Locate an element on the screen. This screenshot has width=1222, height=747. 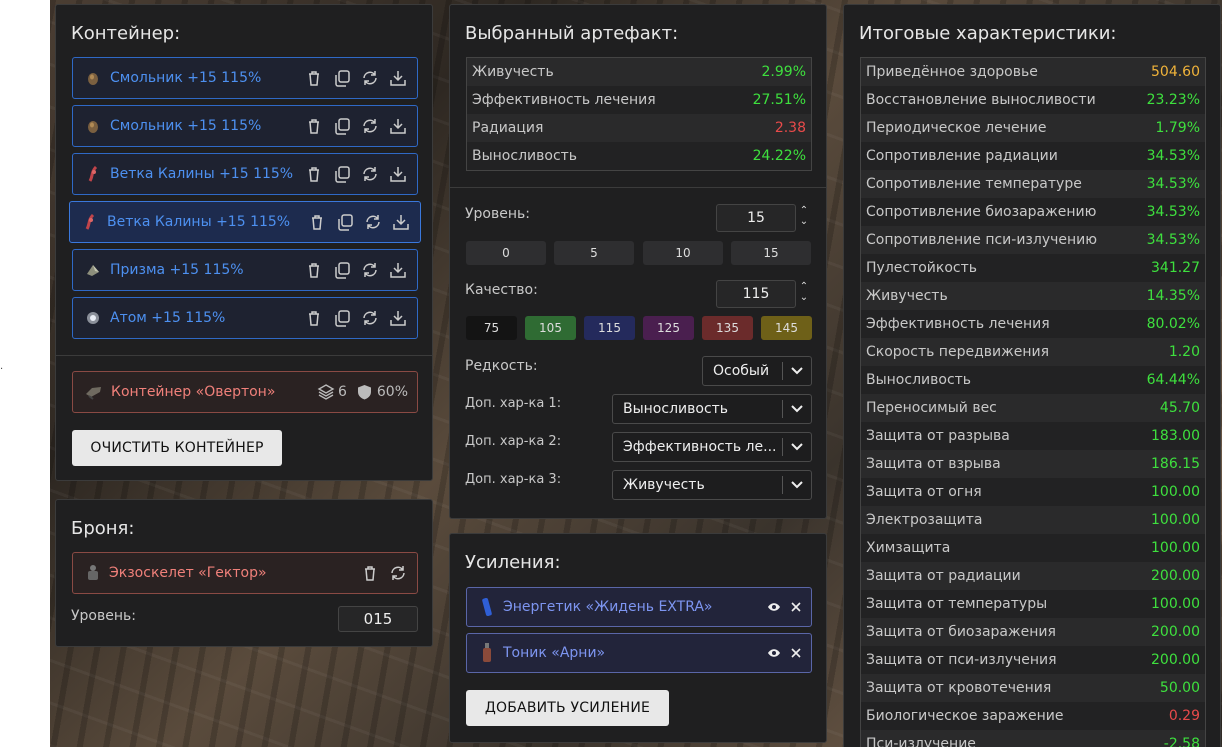
boost-item: Тоник «Арни» is located at coordinates (639, 653).